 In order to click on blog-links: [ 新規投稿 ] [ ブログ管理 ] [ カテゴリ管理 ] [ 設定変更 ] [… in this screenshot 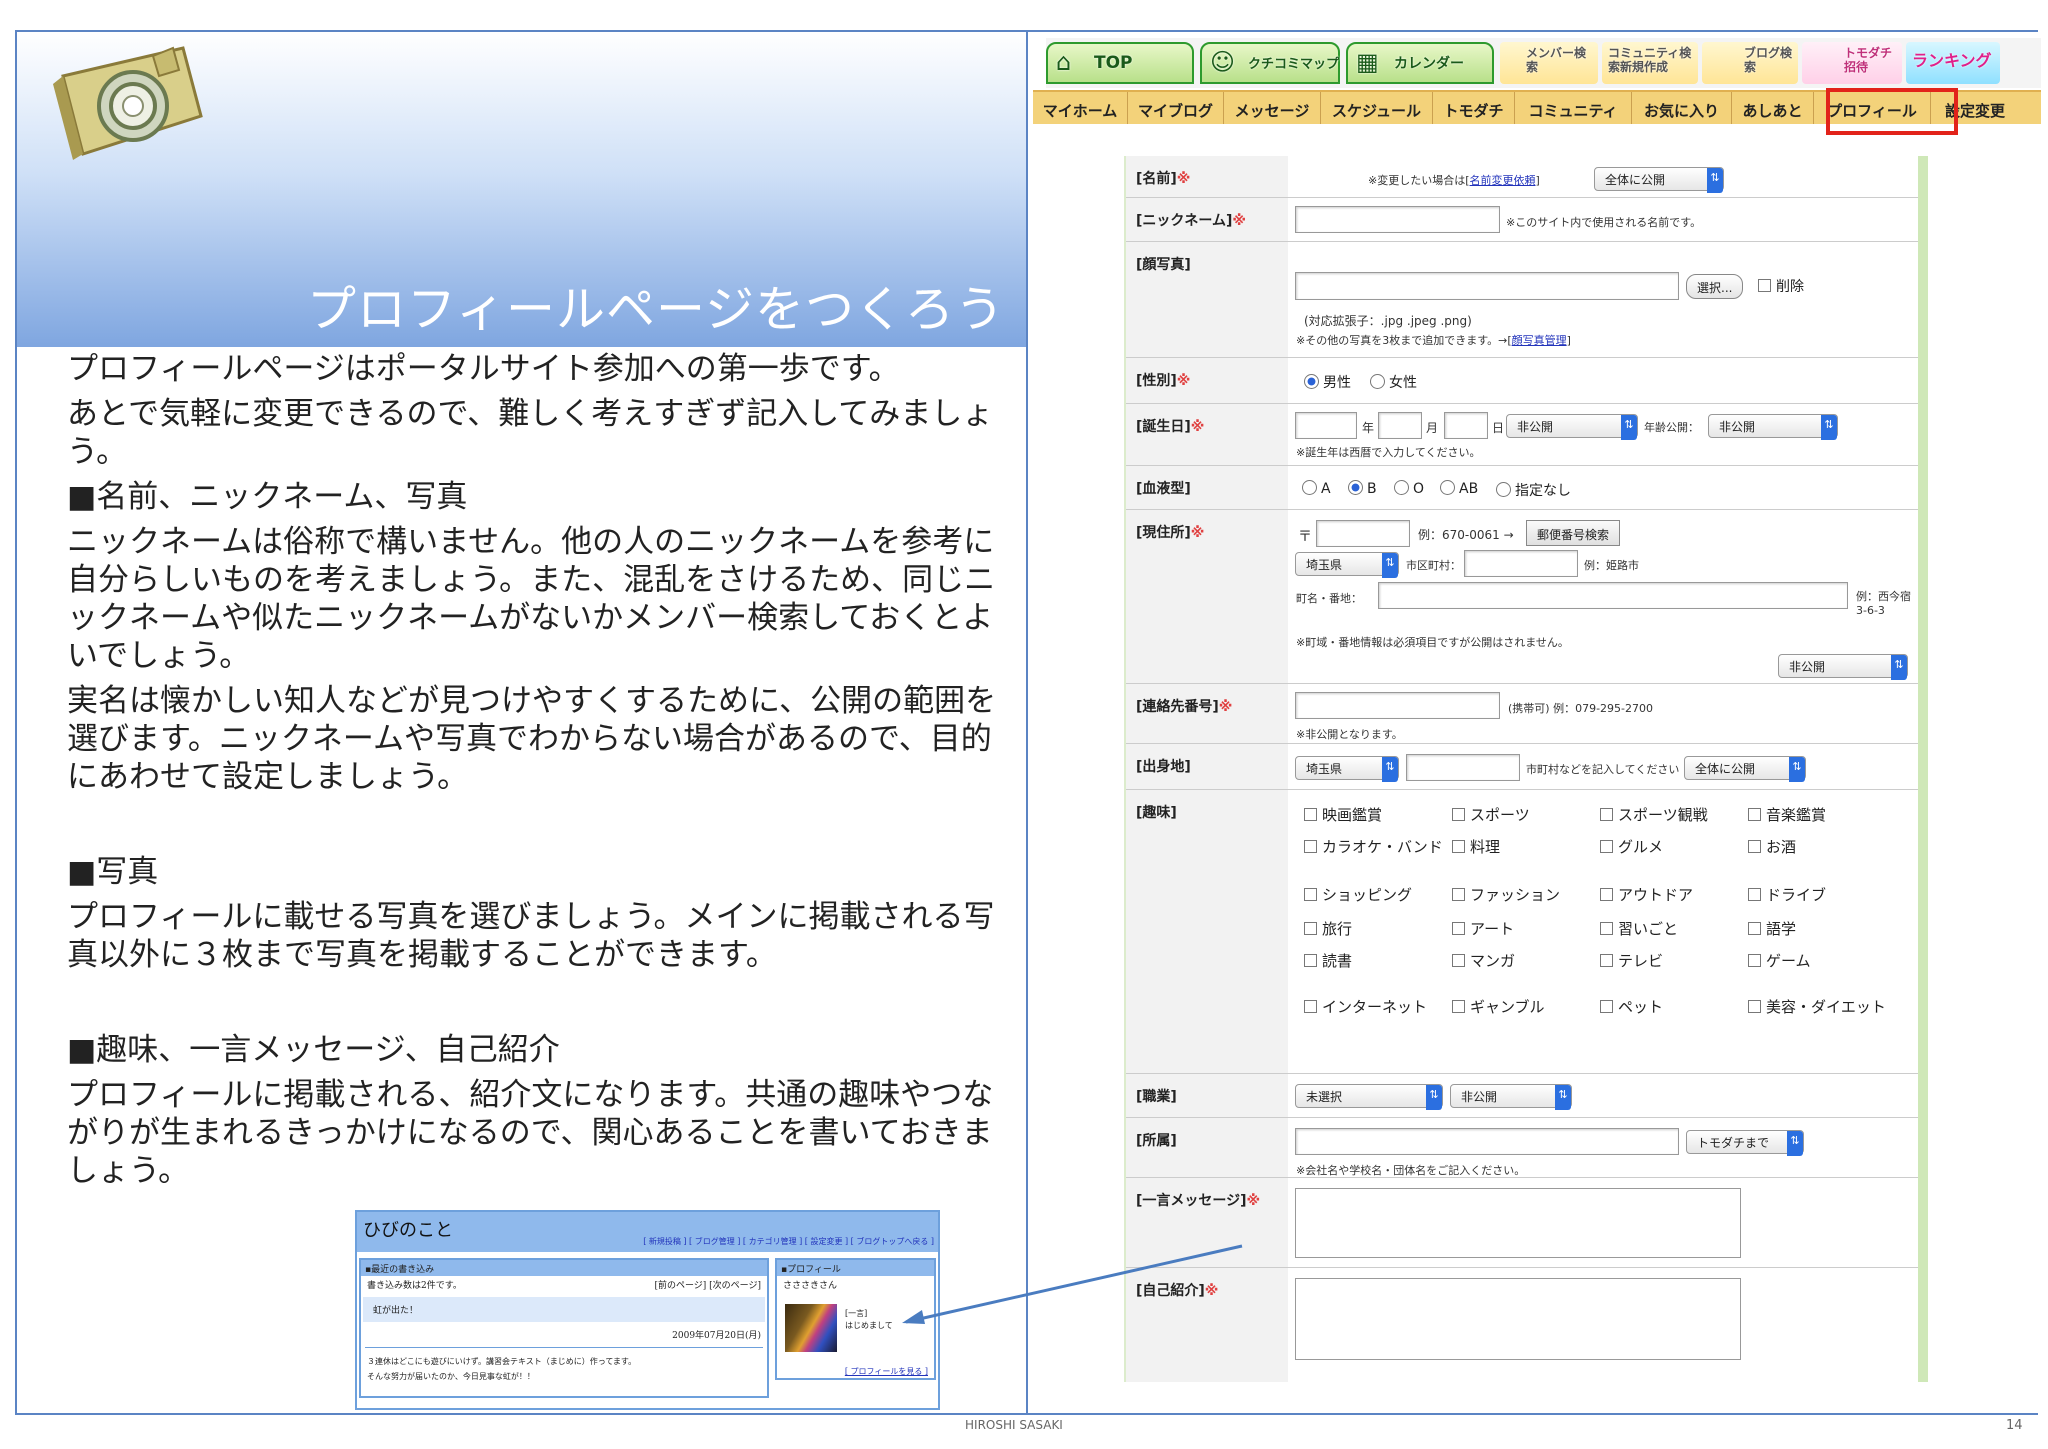, I will do `click(788, 1241)`.